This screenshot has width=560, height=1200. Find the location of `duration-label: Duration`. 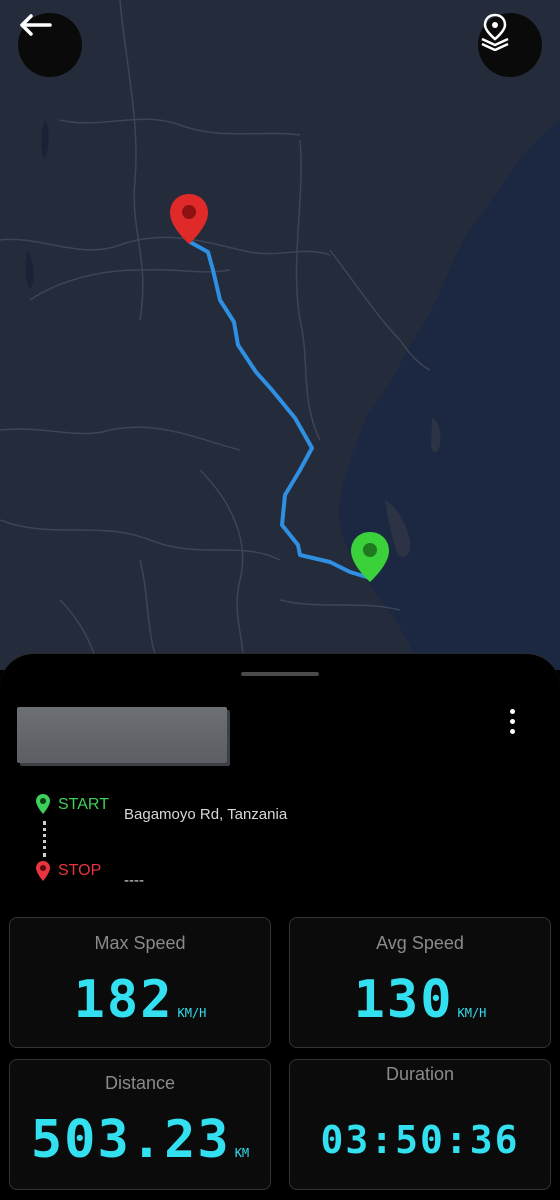

duration-label: Duration is located at coordinates (420, 1074).